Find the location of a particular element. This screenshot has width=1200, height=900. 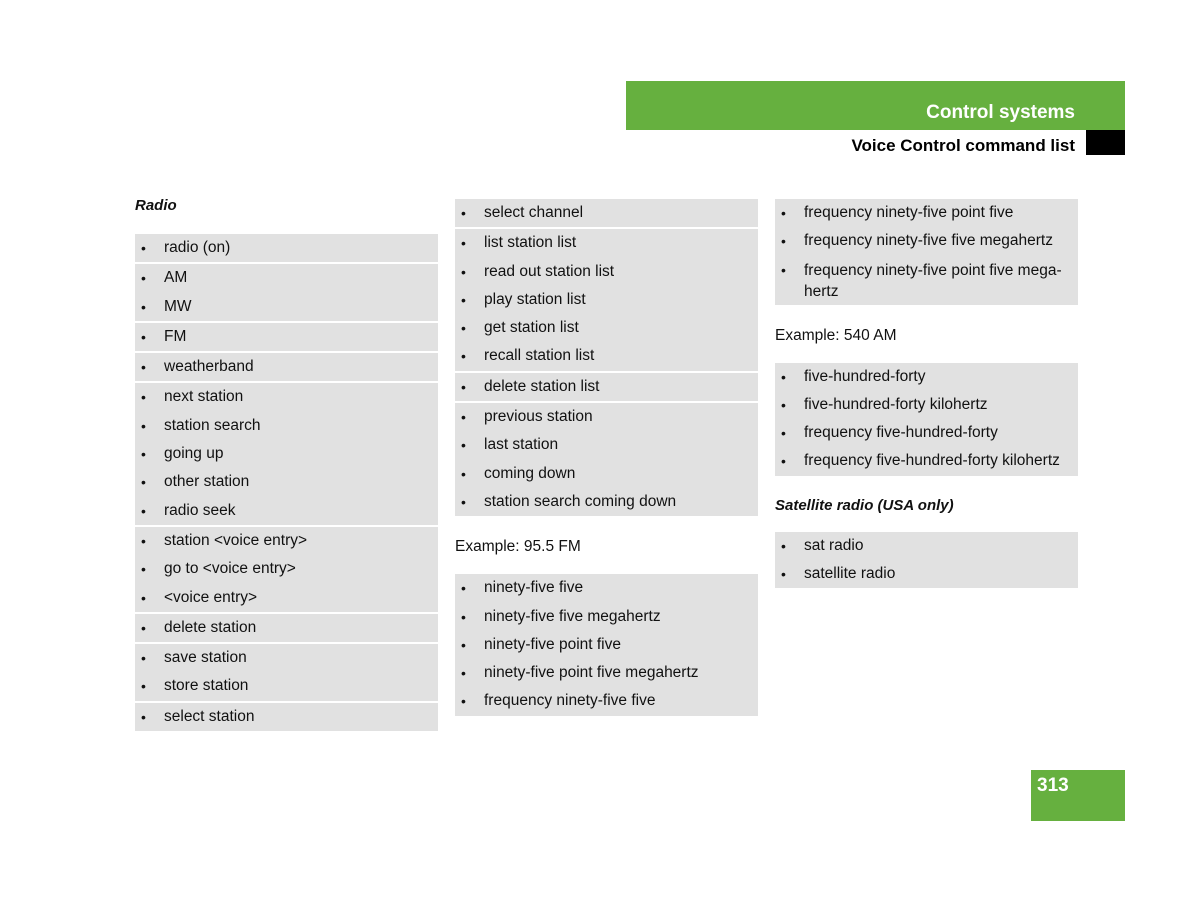

command-text: frequency ninety-five five is located at coordinates (570, 701).